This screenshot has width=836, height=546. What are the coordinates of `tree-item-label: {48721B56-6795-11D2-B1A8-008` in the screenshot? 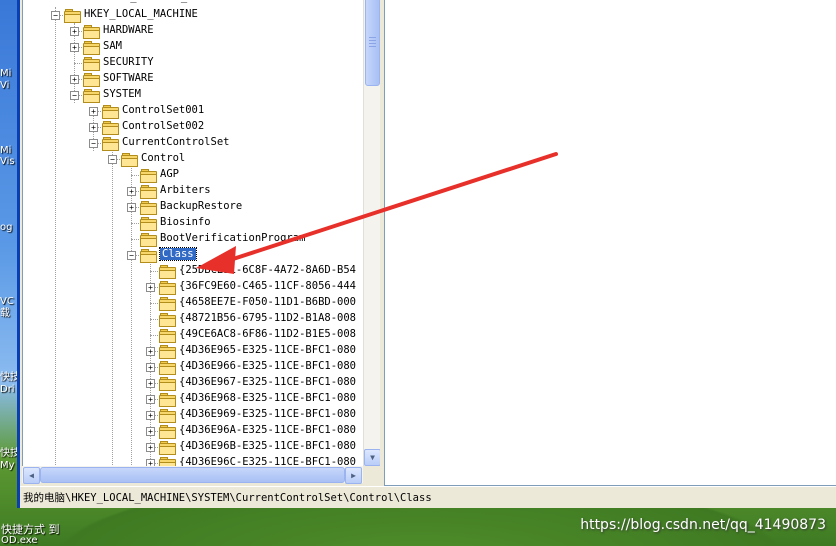 It's located at (268, 318).